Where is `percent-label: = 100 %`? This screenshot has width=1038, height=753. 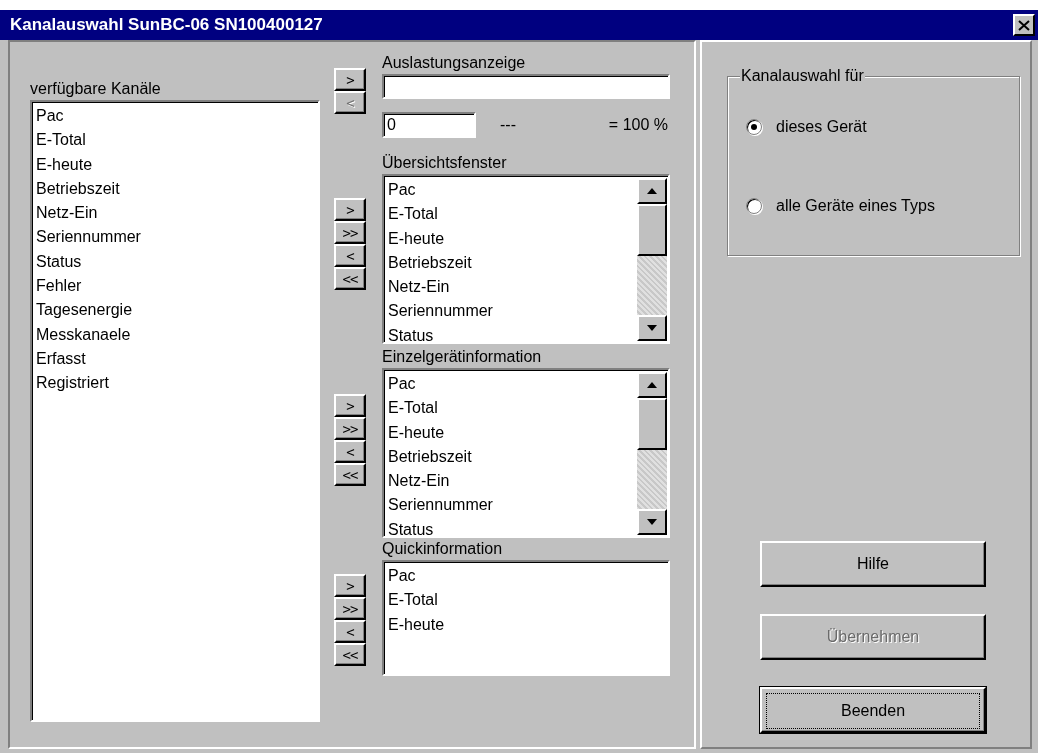
percent-label: = 100 % is located at coordinates (638, 125).